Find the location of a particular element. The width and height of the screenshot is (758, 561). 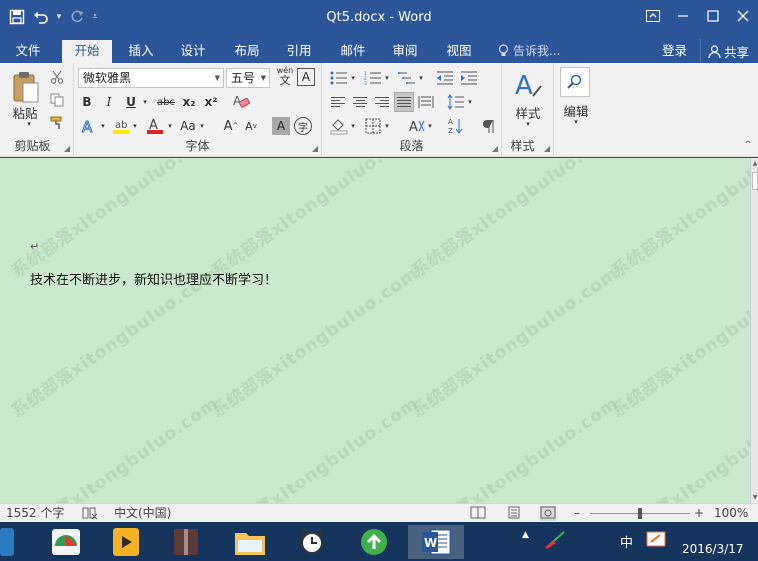

network-tray-icon is located at coordinates (555, 540).